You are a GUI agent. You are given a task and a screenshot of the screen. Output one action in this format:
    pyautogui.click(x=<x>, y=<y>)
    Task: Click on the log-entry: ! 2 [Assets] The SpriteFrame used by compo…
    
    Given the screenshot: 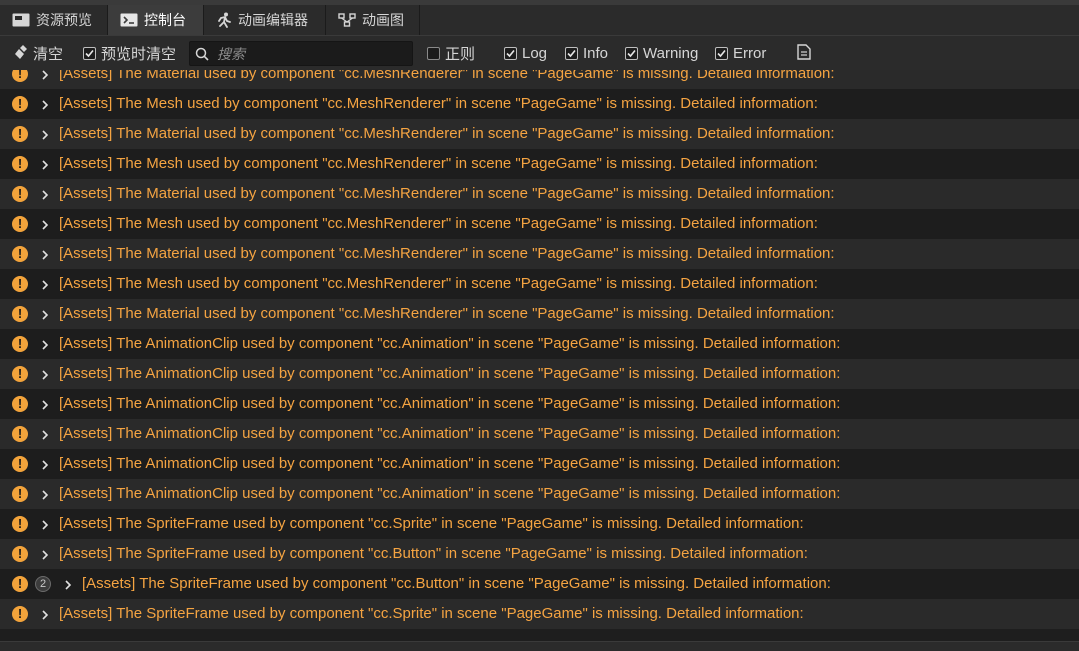 What is the action you would take?
    pyautogui.click(x=539, y=584)
    